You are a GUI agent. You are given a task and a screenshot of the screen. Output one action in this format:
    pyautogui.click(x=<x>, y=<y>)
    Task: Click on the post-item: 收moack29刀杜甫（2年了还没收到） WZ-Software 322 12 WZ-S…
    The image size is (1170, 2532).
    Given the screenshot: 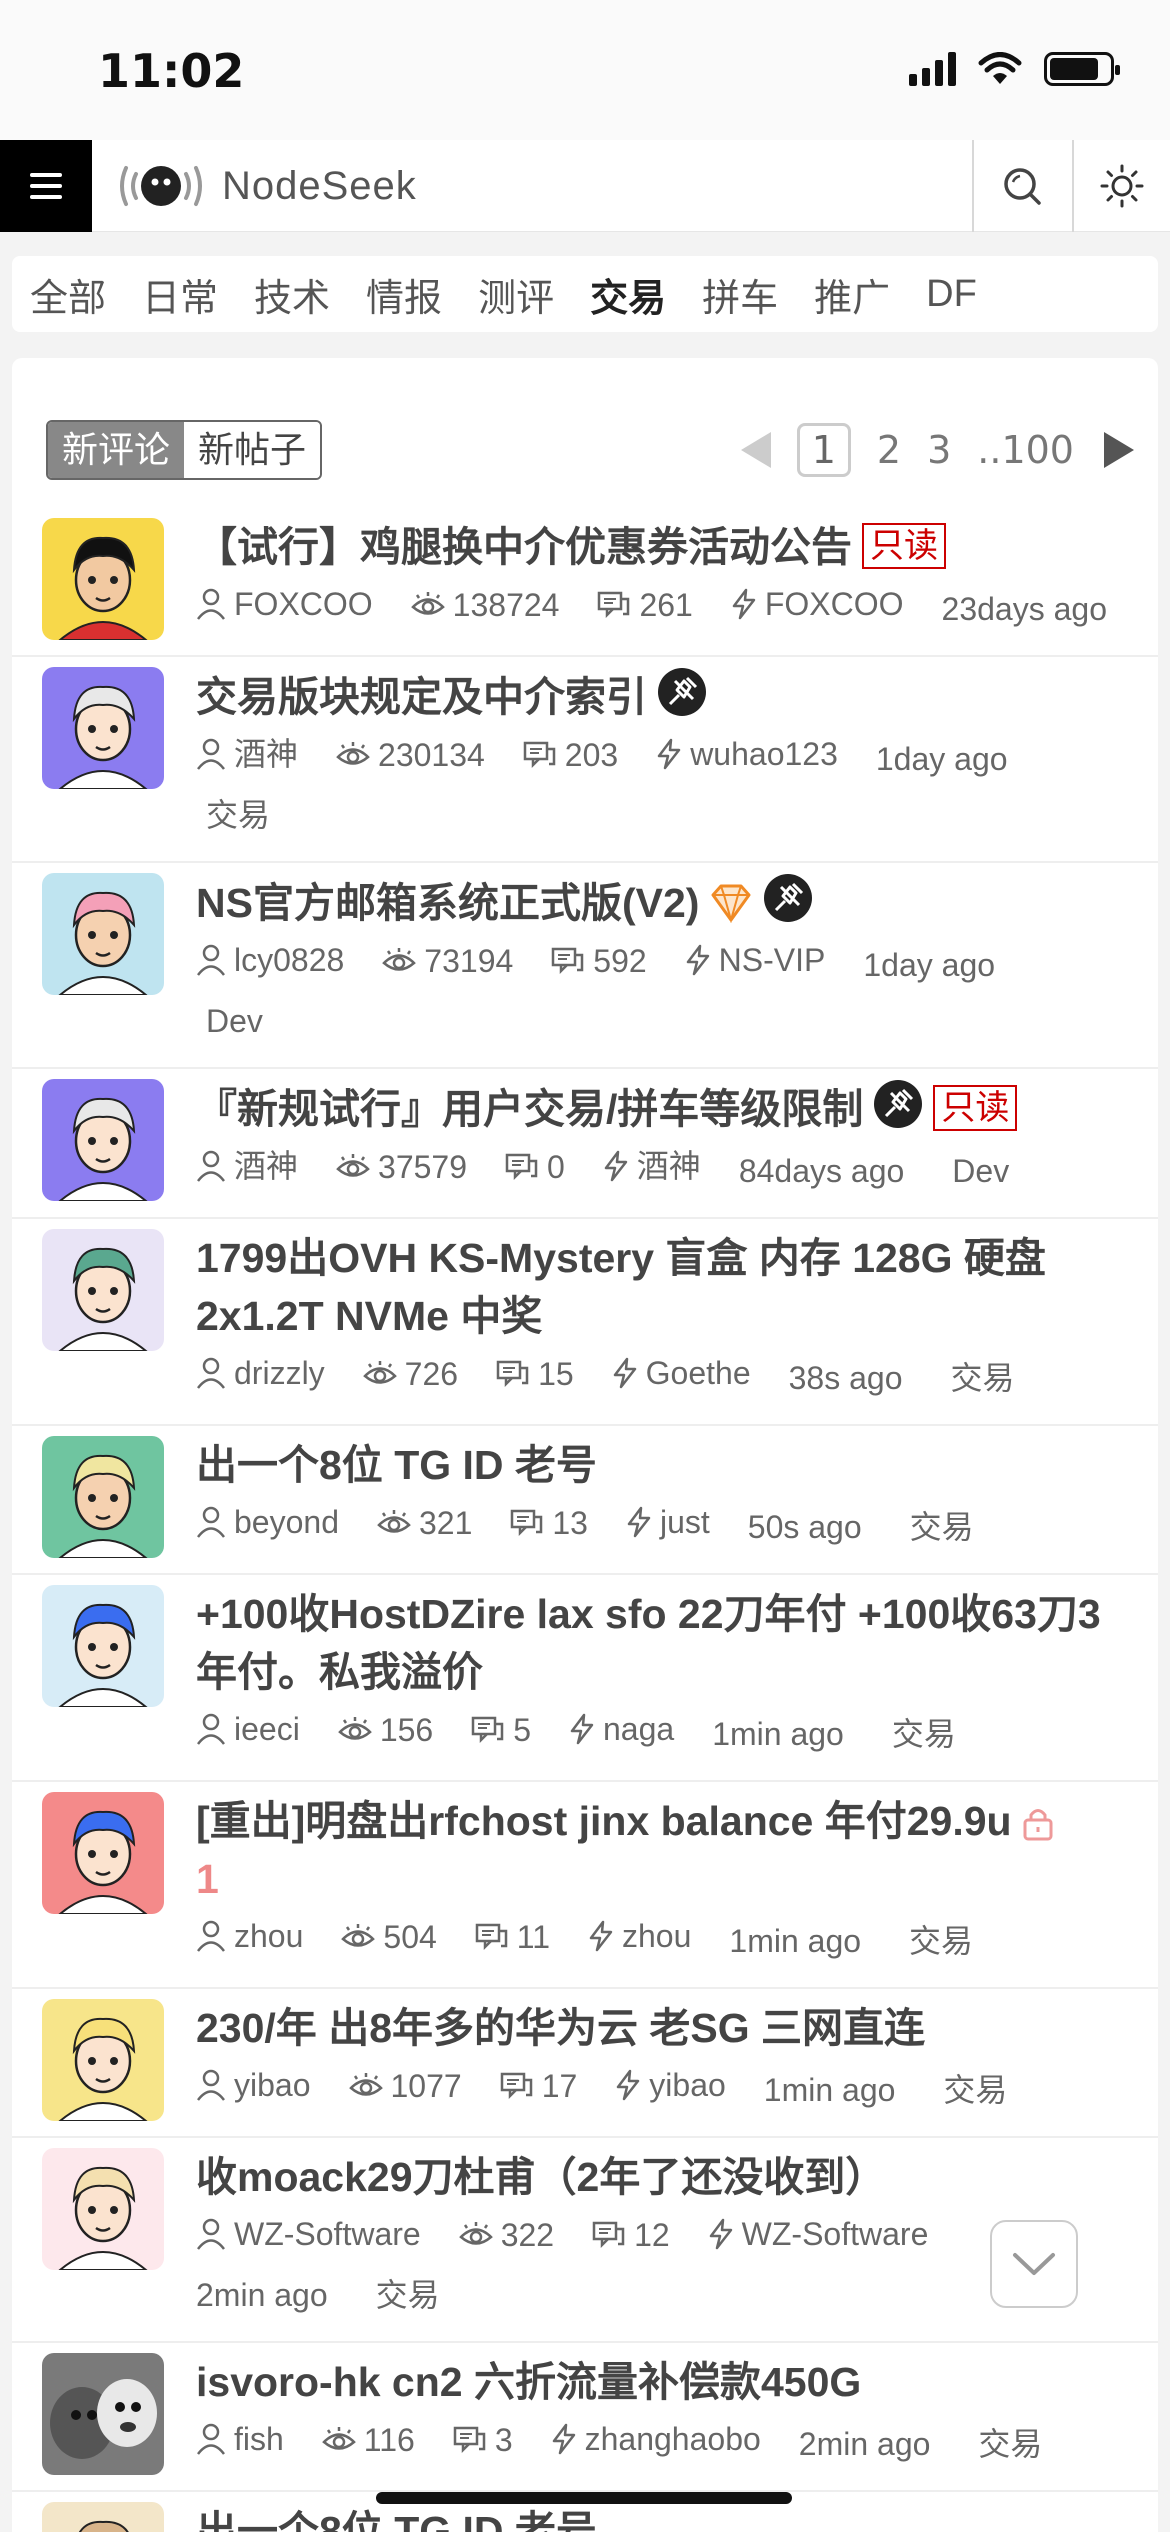 What is the action you would take?
    pyautogui.click(x=585, y=2240)
    